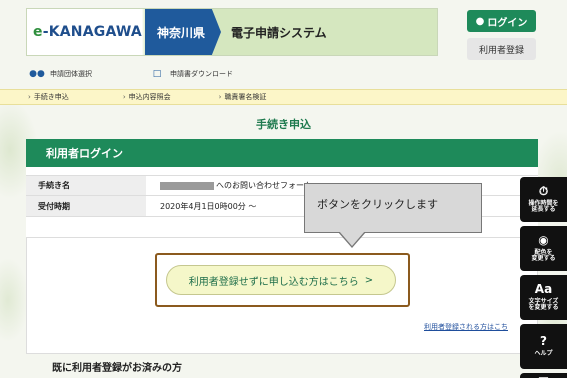 This screenshot has height=378, width=567. Describe the element at coordinates (393, 208) in the screenshot. I see `instruction-callout: ボタンをクリックします` at that location.